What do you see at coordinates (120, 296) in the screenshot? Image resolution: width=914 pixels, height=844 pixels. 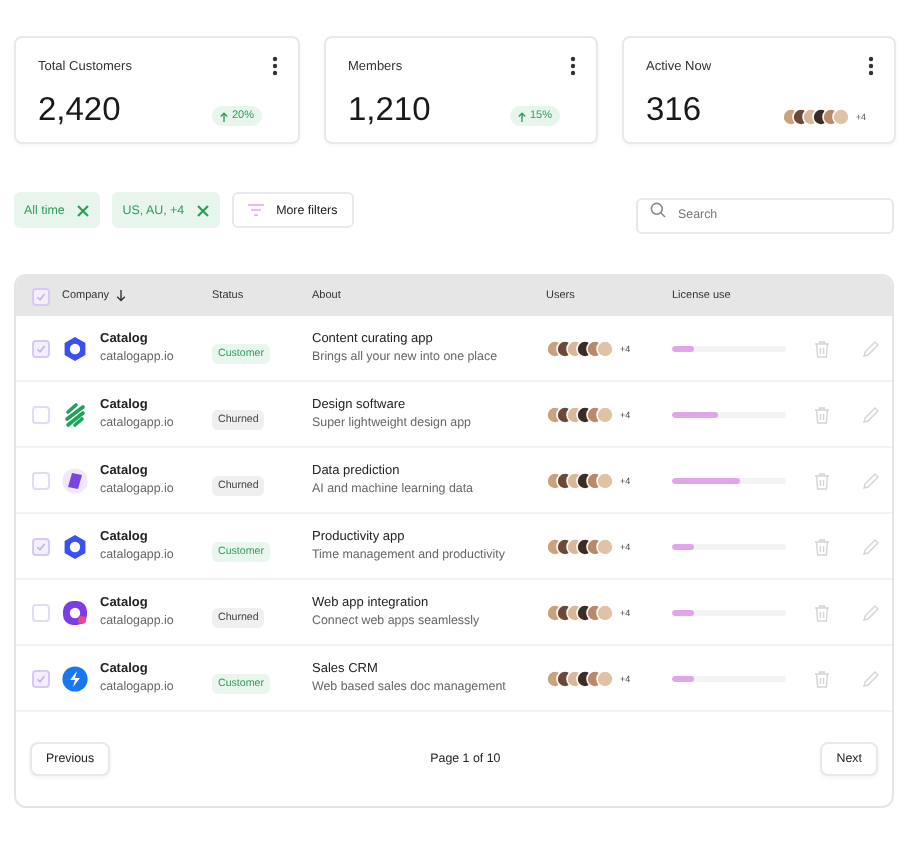 I see `sort-arrow-icon` at bounding box center [120, 296].